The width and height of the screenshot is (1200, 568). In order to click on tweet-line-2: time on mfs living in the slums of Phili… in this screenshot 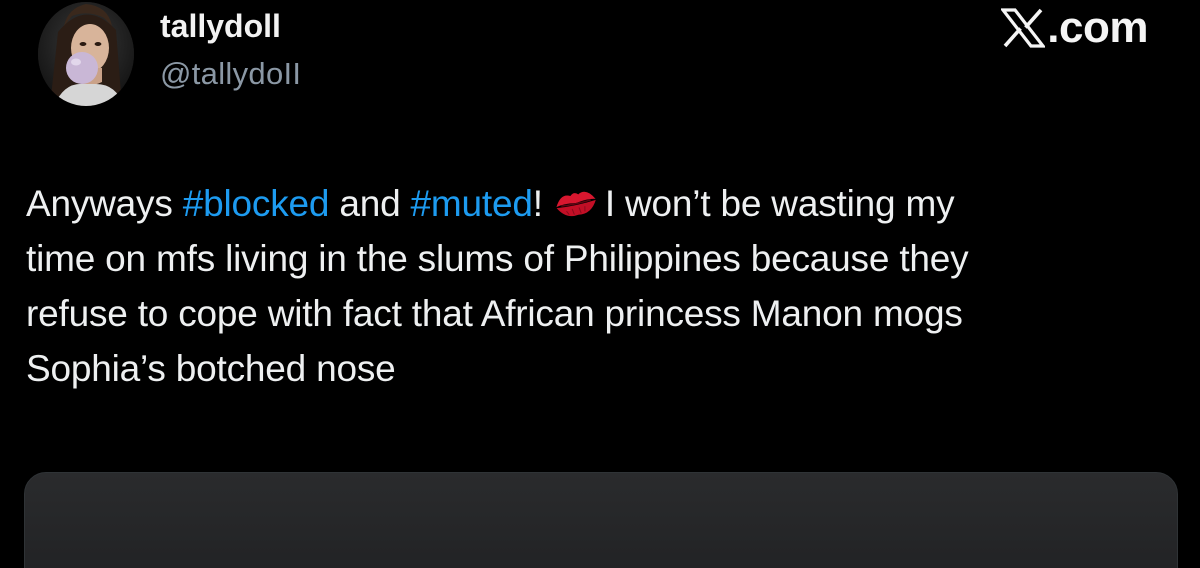, I will do `click(497, 258)`.